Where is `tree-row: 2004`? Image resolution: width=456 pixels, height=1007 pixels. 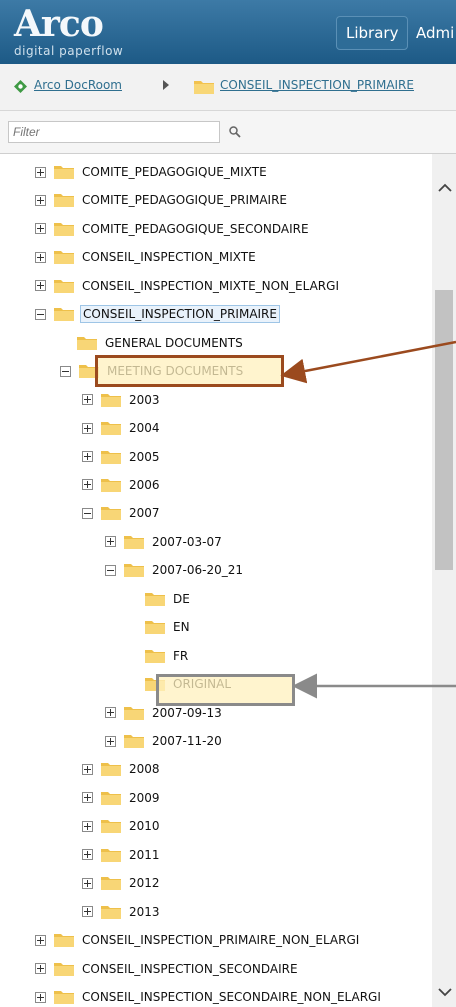
tree-row: 2004 is located at coordinates (122, 428).